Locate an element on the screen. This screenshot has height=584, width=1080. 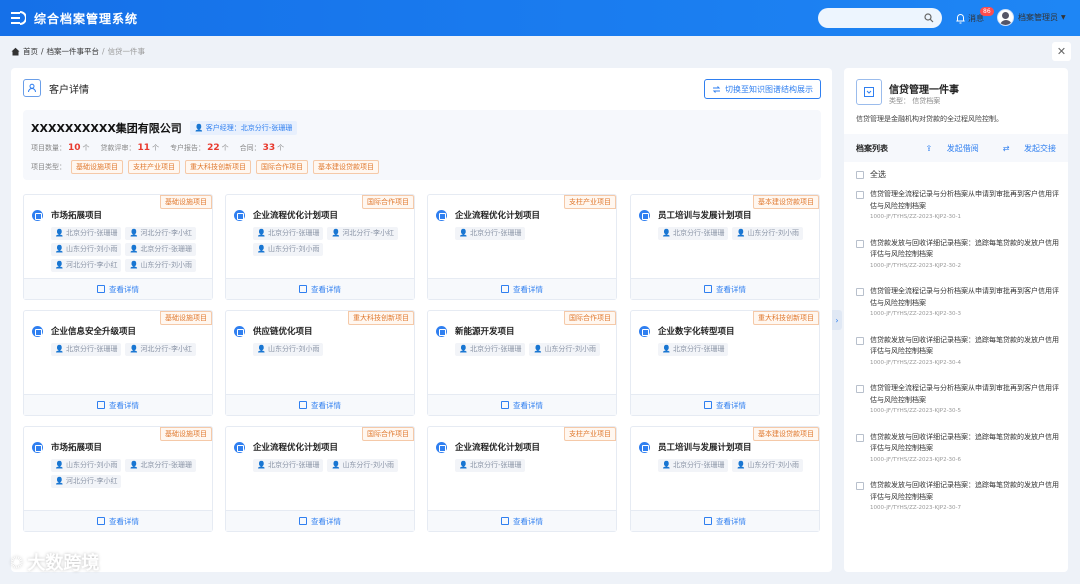
stat-item: 贷款评审： 11 个 is located at coordinates (130, 148).